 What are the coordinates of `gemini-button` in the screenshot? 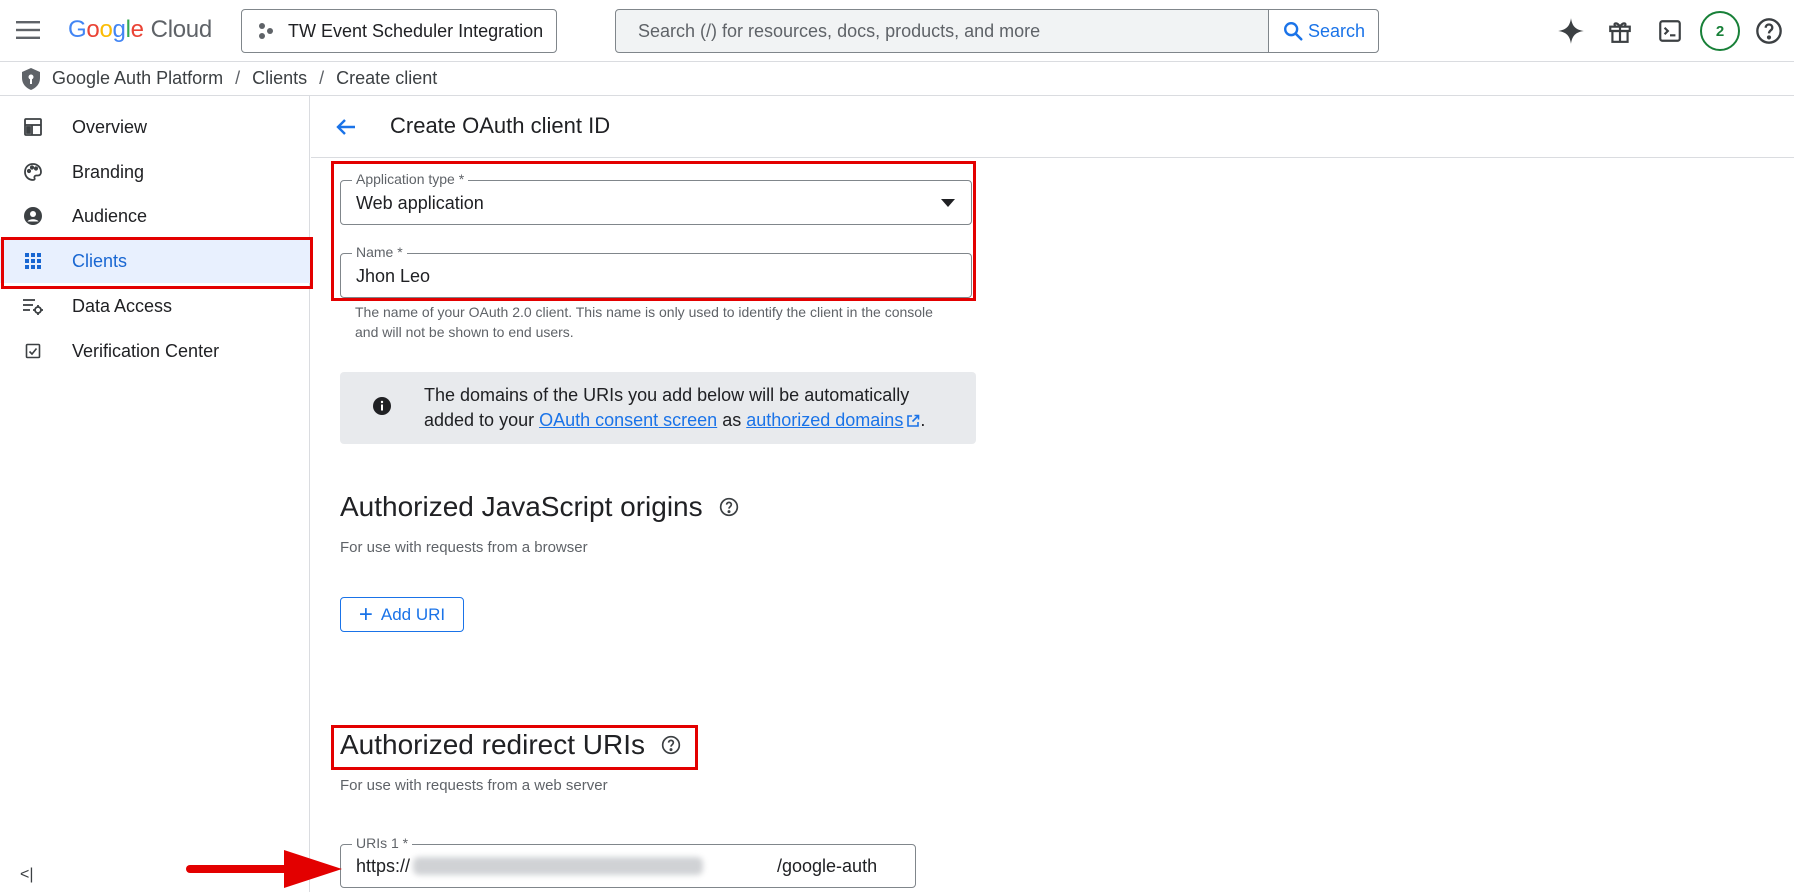 It's located at (1571, 31).